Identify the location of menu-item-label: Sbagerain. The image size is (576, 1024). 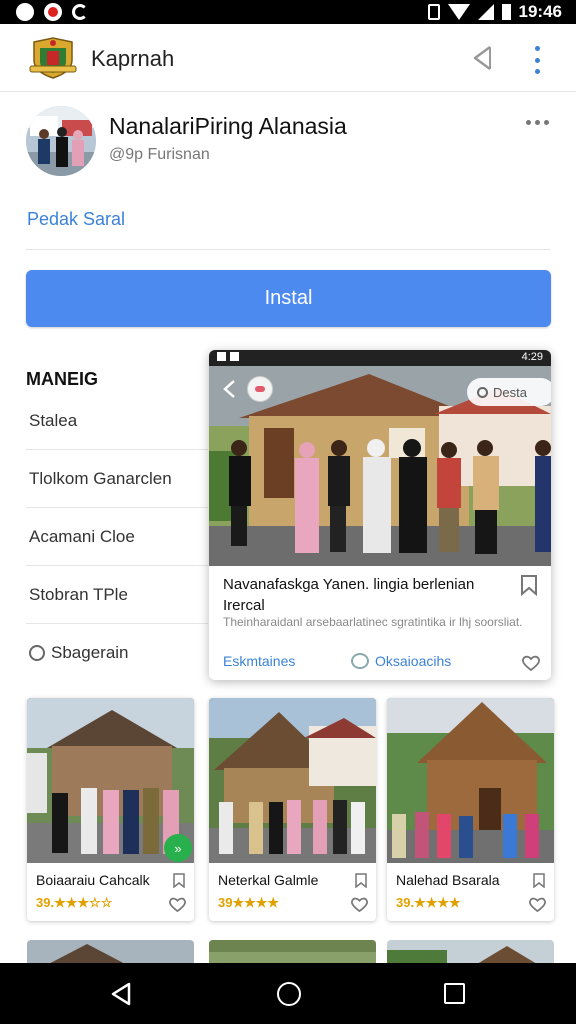
(90, 652).